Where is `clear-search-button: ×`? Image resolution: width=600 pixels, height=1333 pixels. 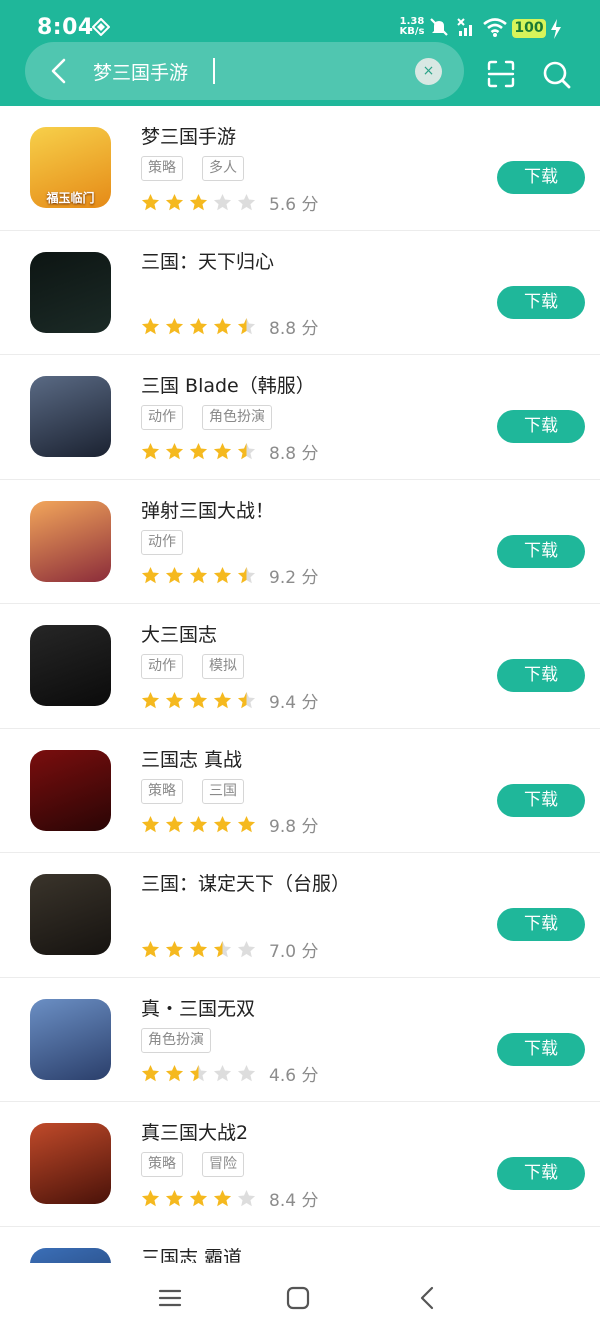
clear-search-button: × is located at coordinates (428, 71).